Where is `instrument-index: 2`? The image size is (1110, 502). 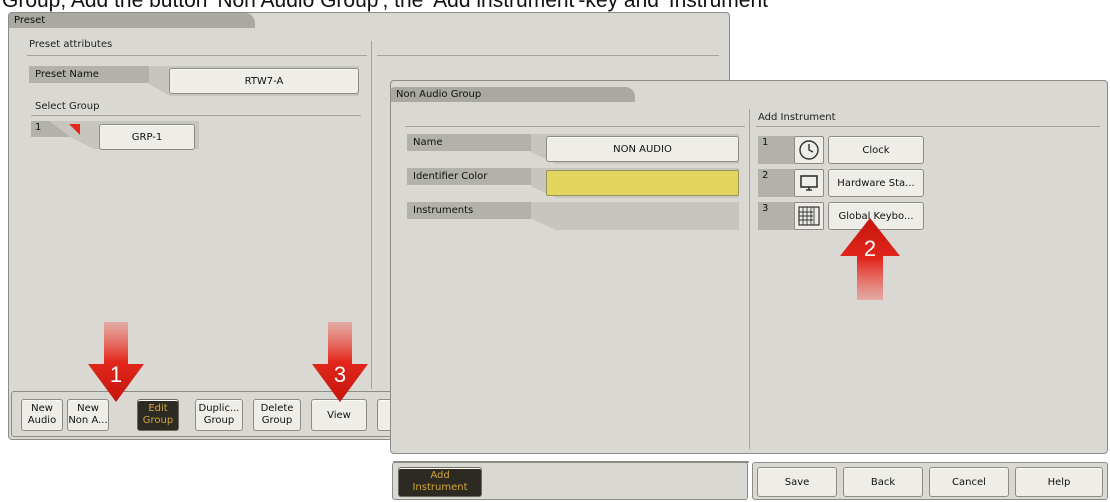
instrument-index: 2 is located at coordinates (776, 183).